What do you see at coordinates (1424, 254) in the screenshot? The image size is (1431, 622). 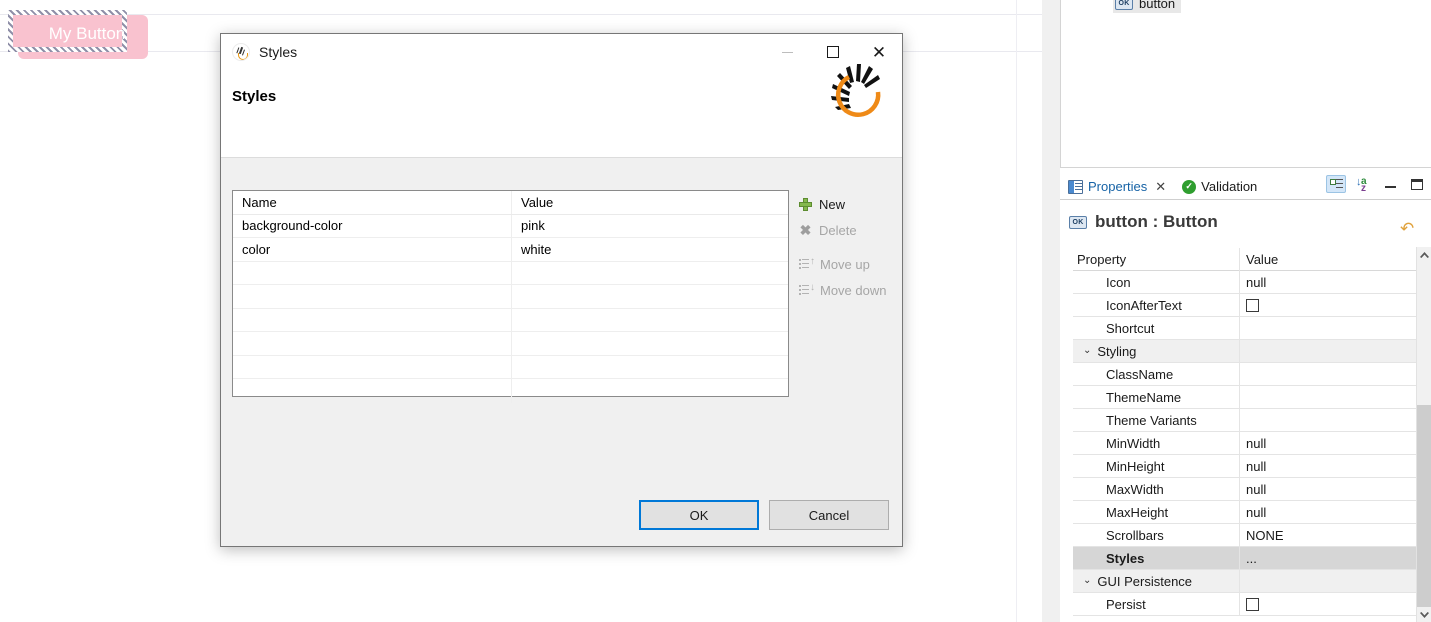 I see `scroll-up-arrow-icon` at bounding box center [1424, 254].